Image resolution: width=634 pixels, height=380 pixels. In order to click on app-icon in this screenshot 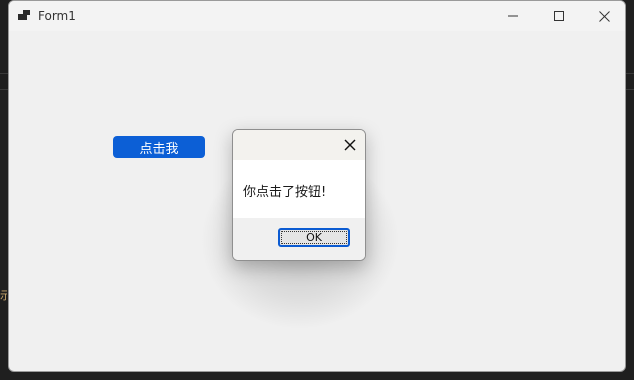, I will do `click(24, 15)`.